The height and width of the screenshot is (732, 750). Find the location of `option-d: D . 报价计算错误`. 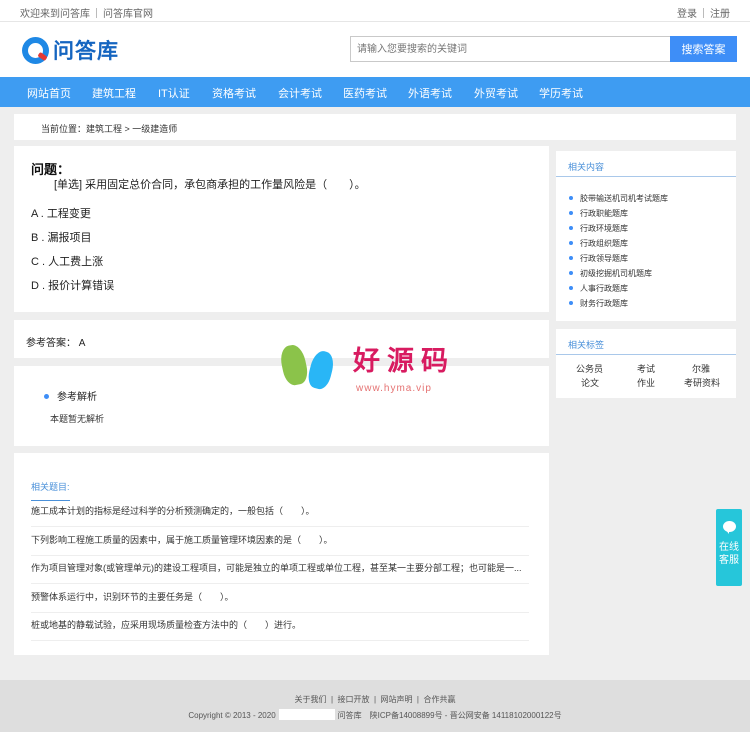

option-d: D . 报价计算错误 is located at coordinates (73, 286).